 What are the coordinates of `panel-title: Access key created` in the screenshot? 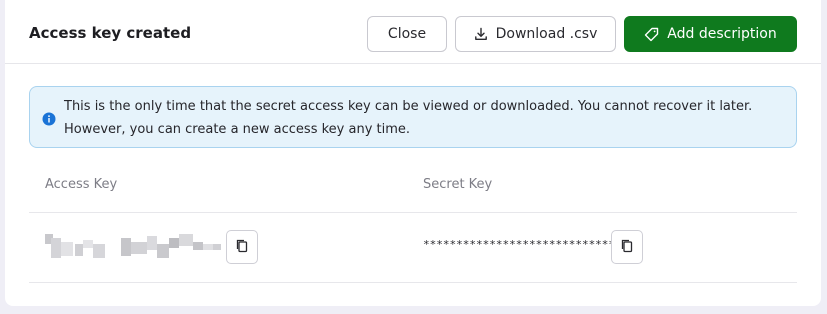 It's located at (110, 33).